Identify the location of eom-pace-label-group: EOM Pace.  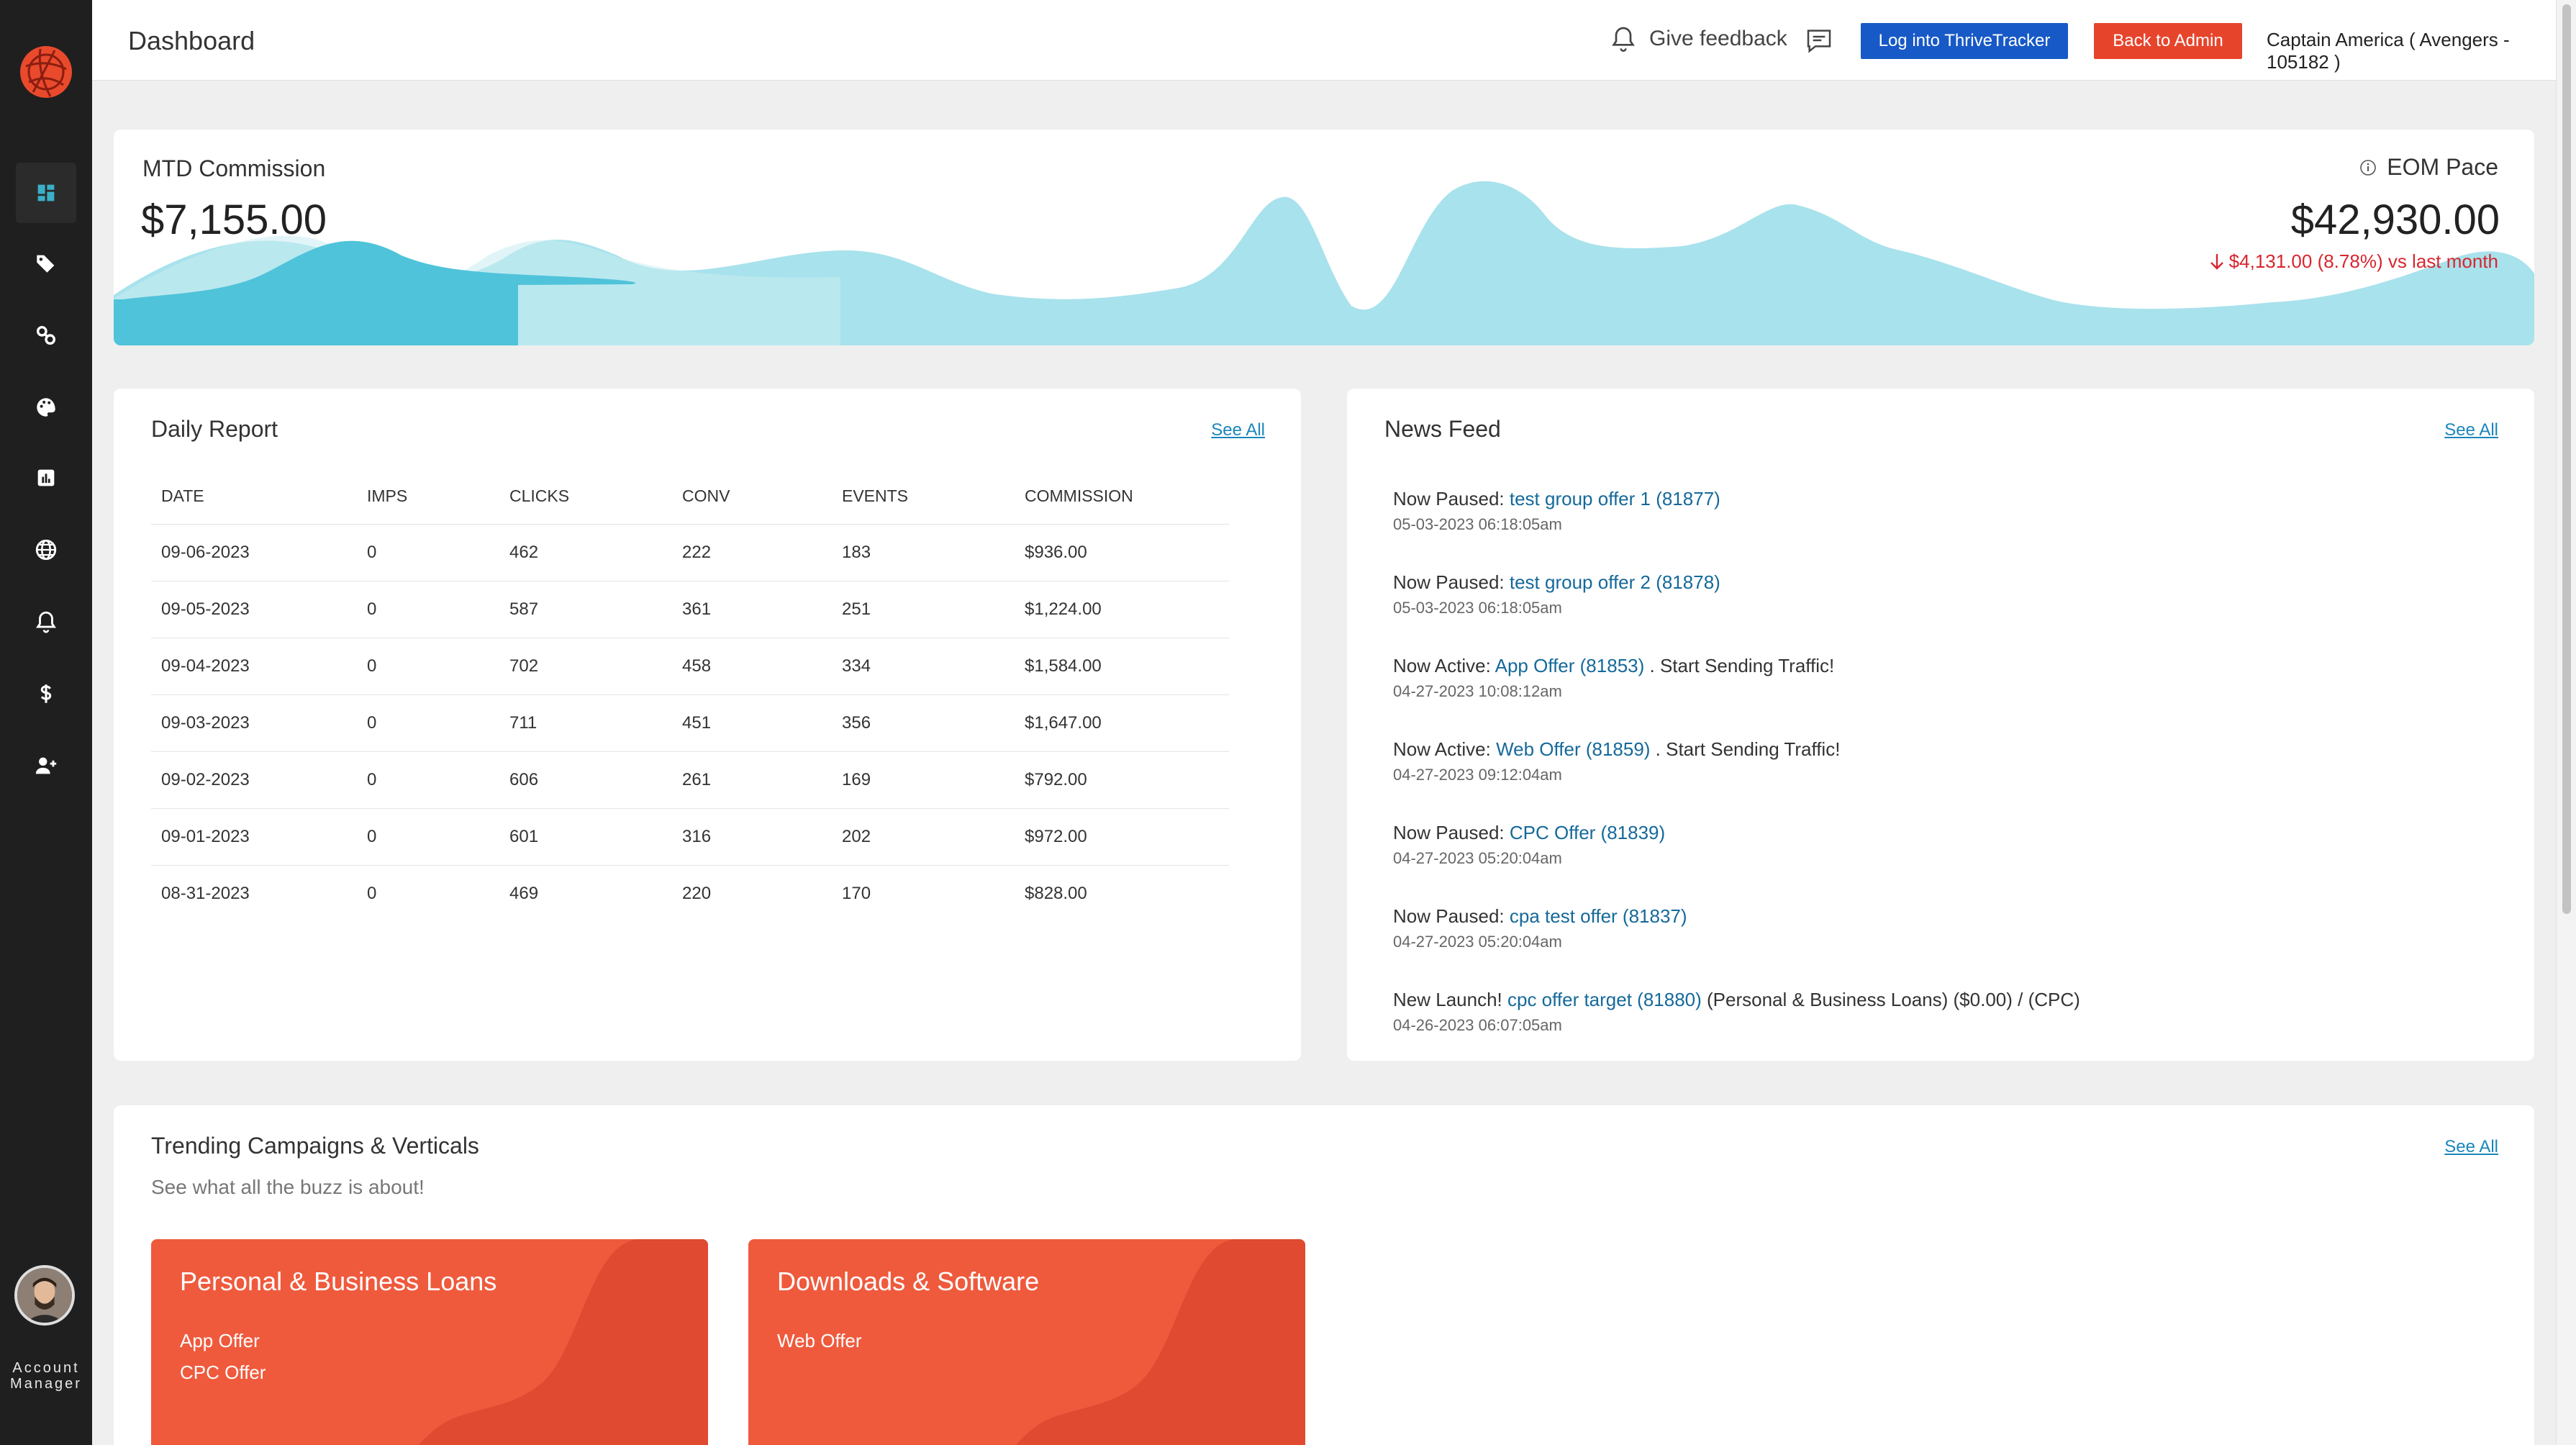
(2428, 167).